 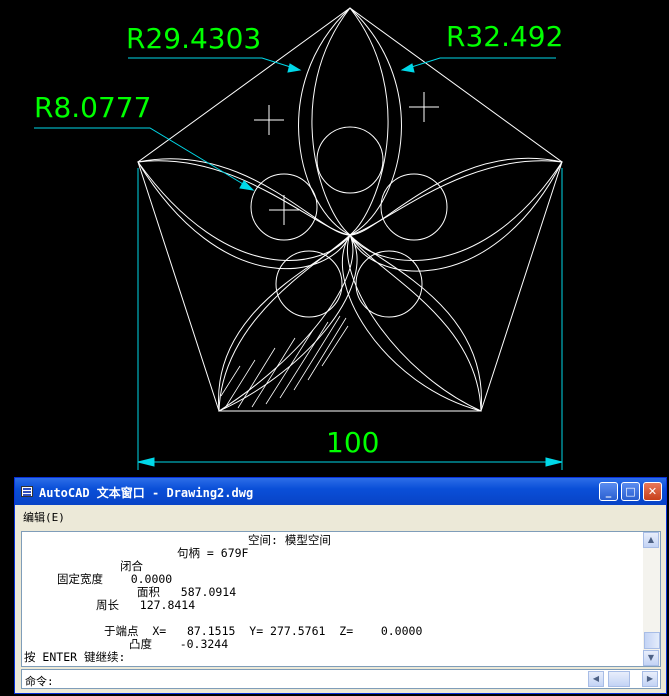 I want to click on arrow-down-icon: ▼, so click(x=651, y=657).